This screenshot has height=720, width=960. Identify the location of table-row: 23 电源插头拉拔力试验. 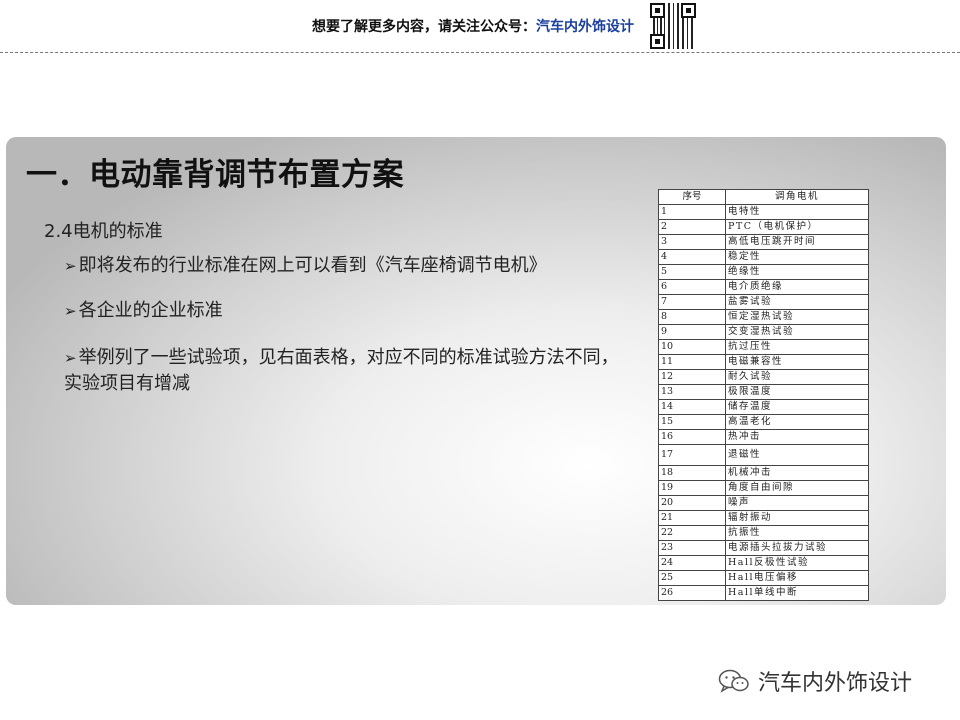
(763, 548).